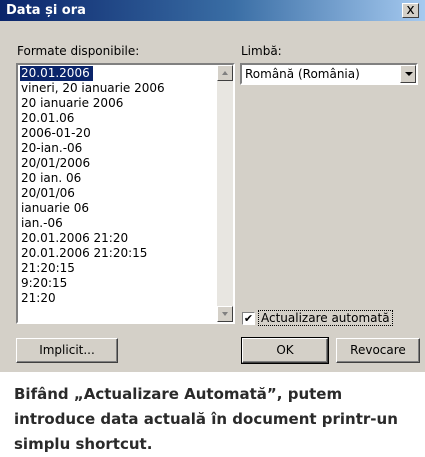 This screenshot has height=457, width=425. What do you see at coordinates (225, 193) in the screenshot?
I see `formats-scrollbar` at bounding box center [225, 193].